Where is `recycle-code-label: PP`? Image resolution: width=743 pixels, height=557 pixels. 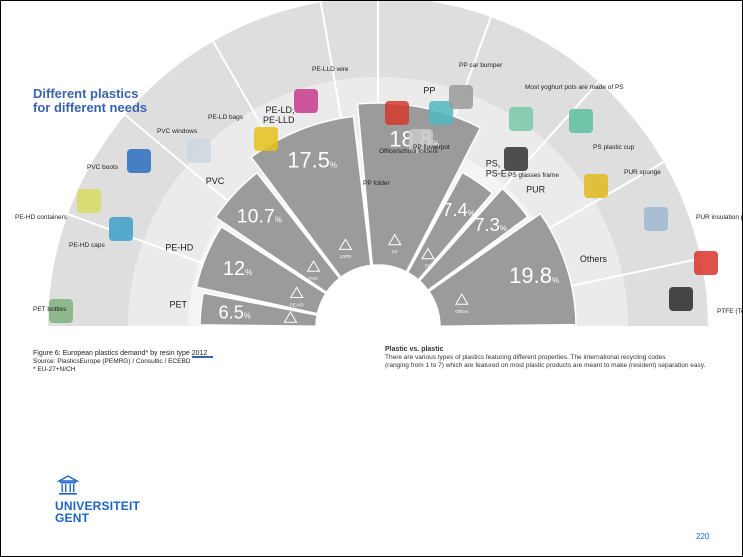
recycle-code-label: PP is located at coordinates (395, 252).